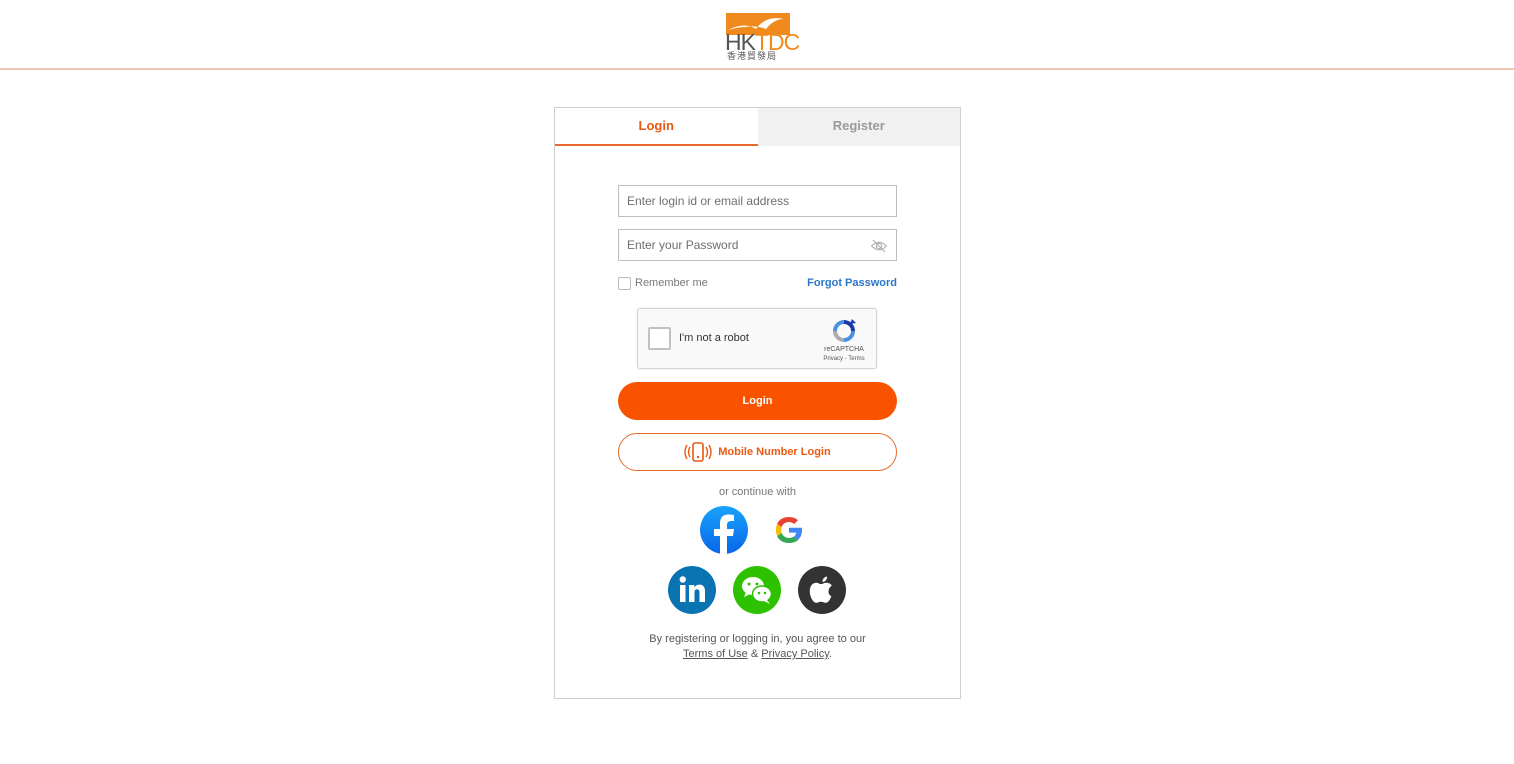 The width and height of the screenshot is (1514, 764). Describe the element at coordinates (757, 492) in the screenshot. I see `continue-with-label: or continue with` at that location.